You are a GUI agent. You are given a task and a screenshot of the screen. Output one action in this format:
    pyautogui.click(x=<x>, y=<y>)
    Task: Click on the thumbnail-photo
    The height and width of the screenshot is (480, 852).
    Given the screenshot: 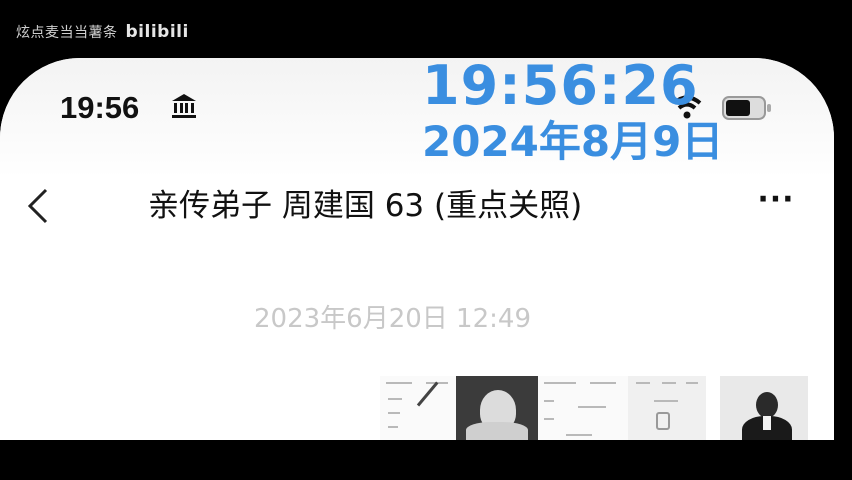 What is the action you would take?
    pyautogui.click(x=497, y=408)
    